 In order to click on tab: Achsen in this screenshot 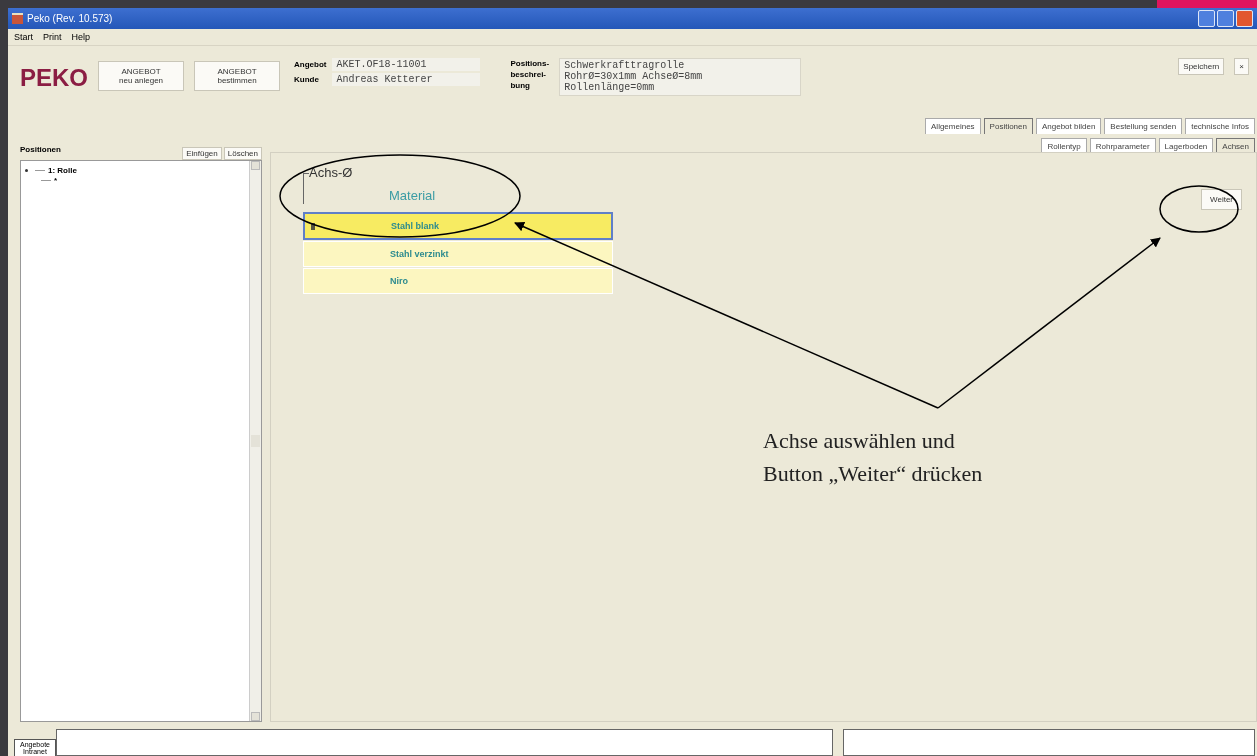, I will do `click(1235, 145)`.